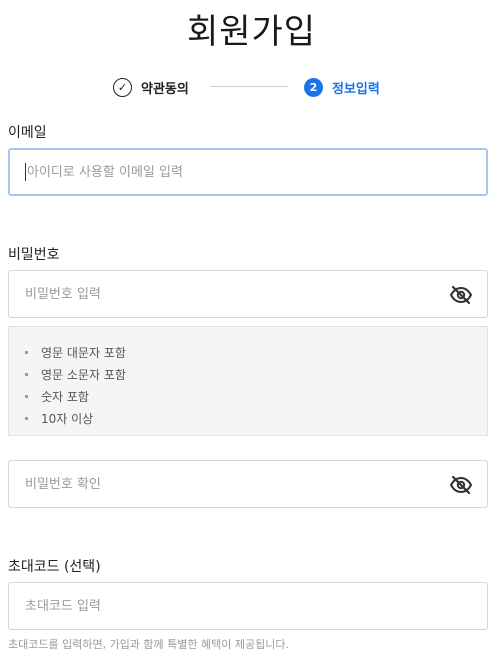  Describe the element at coordinates (249, 86) in the screenshot. I see `step-connector` at that location.